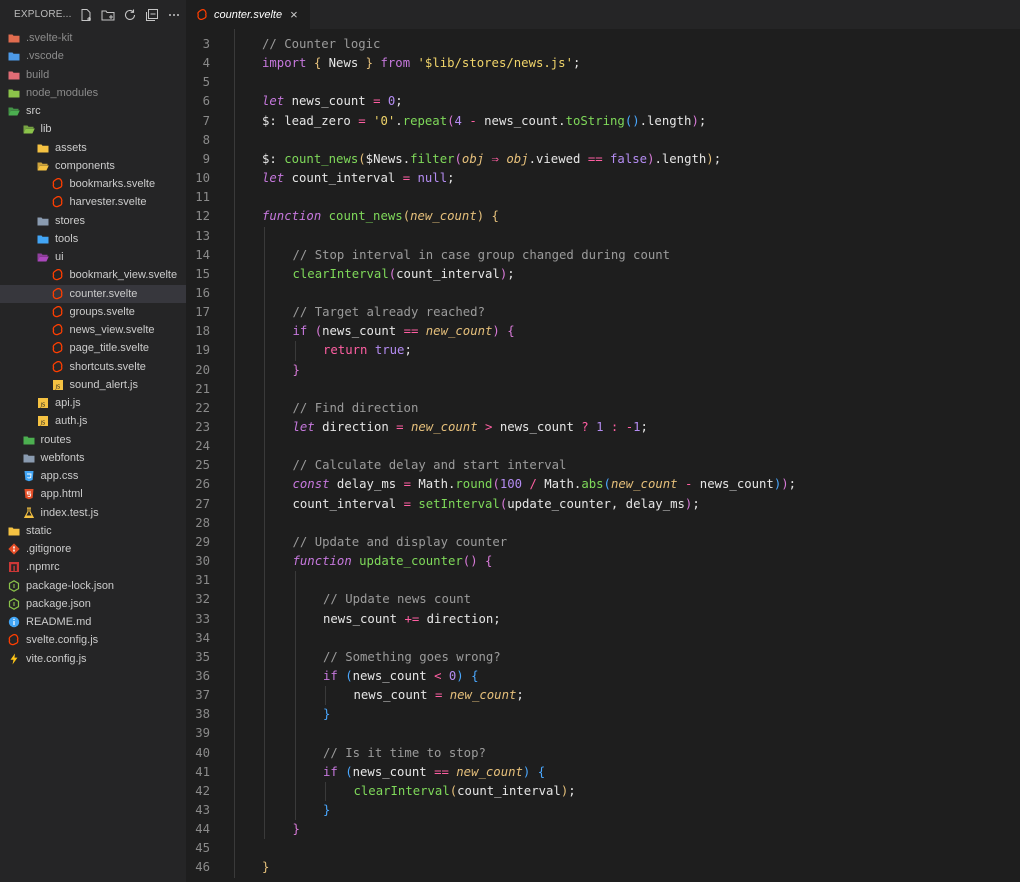  Describe the element at coordinates (202, 312) in the screenshot. I see `line-number: 17` at that location.